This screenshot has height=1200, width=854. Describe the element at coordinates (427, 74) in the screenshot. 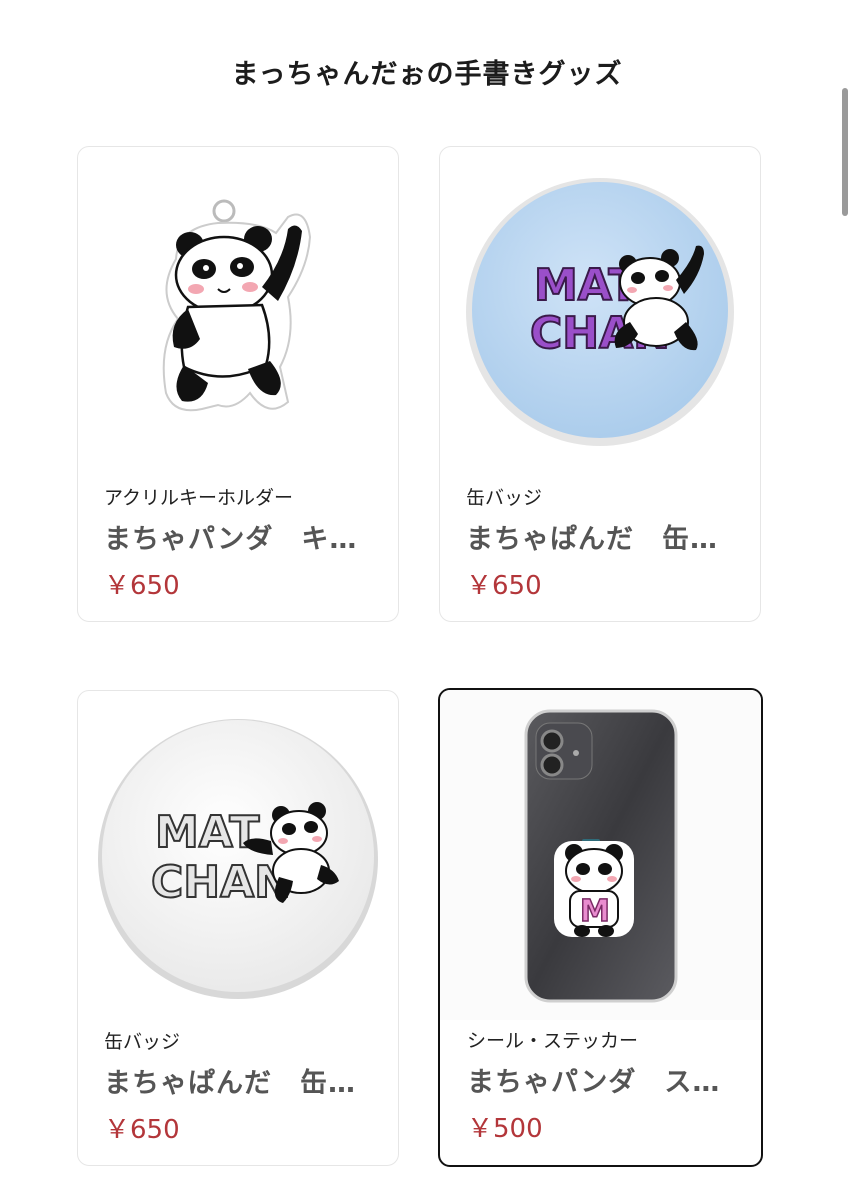

I see `page-title: まっちゃんだぉの手書きグッズ` at that location.